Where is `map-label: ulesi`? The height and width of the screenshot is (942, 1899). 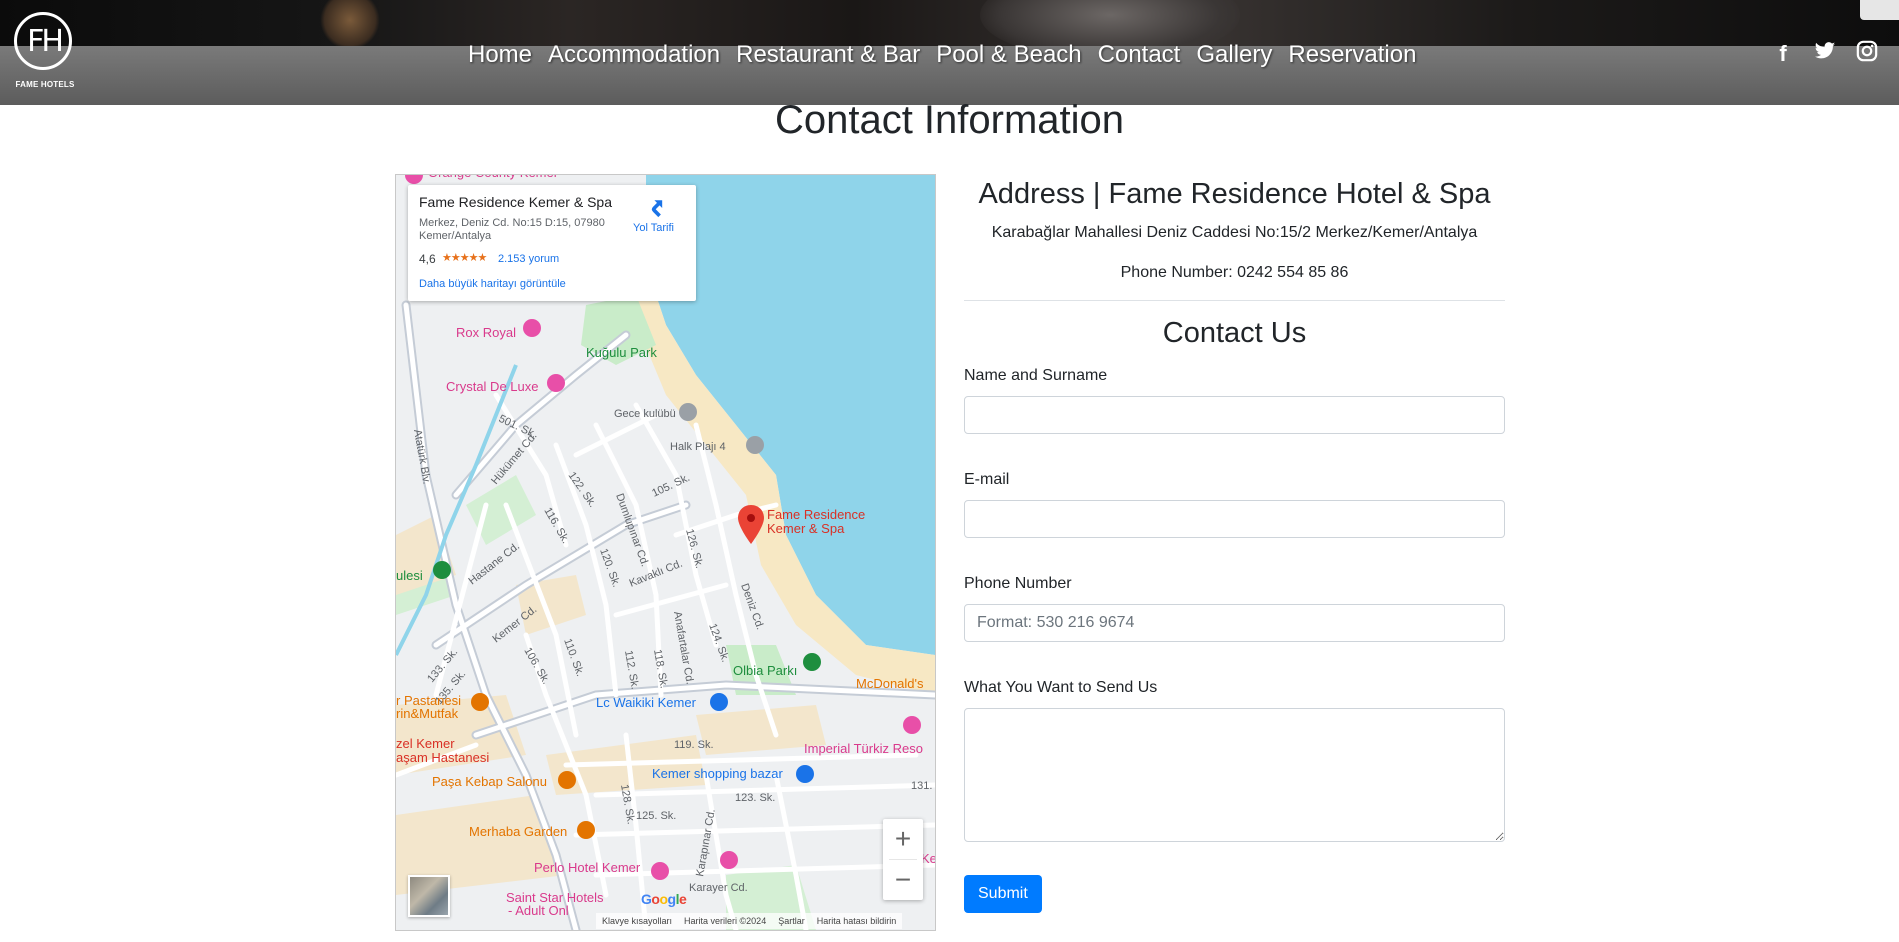 map-label: ulesi is located at coordinates (409, 575).